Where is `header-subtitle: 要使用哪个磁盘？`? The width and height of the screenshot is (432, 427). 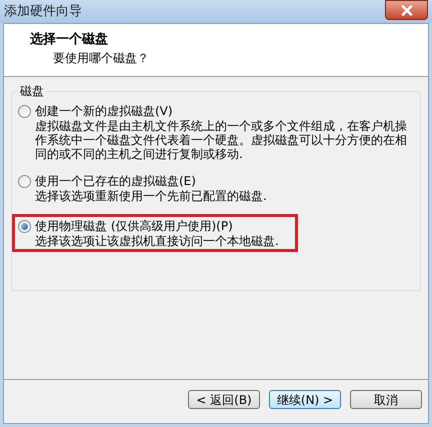 header-subtitle: 要使用哪个磁盘？ is located at coordinates (101, 58).